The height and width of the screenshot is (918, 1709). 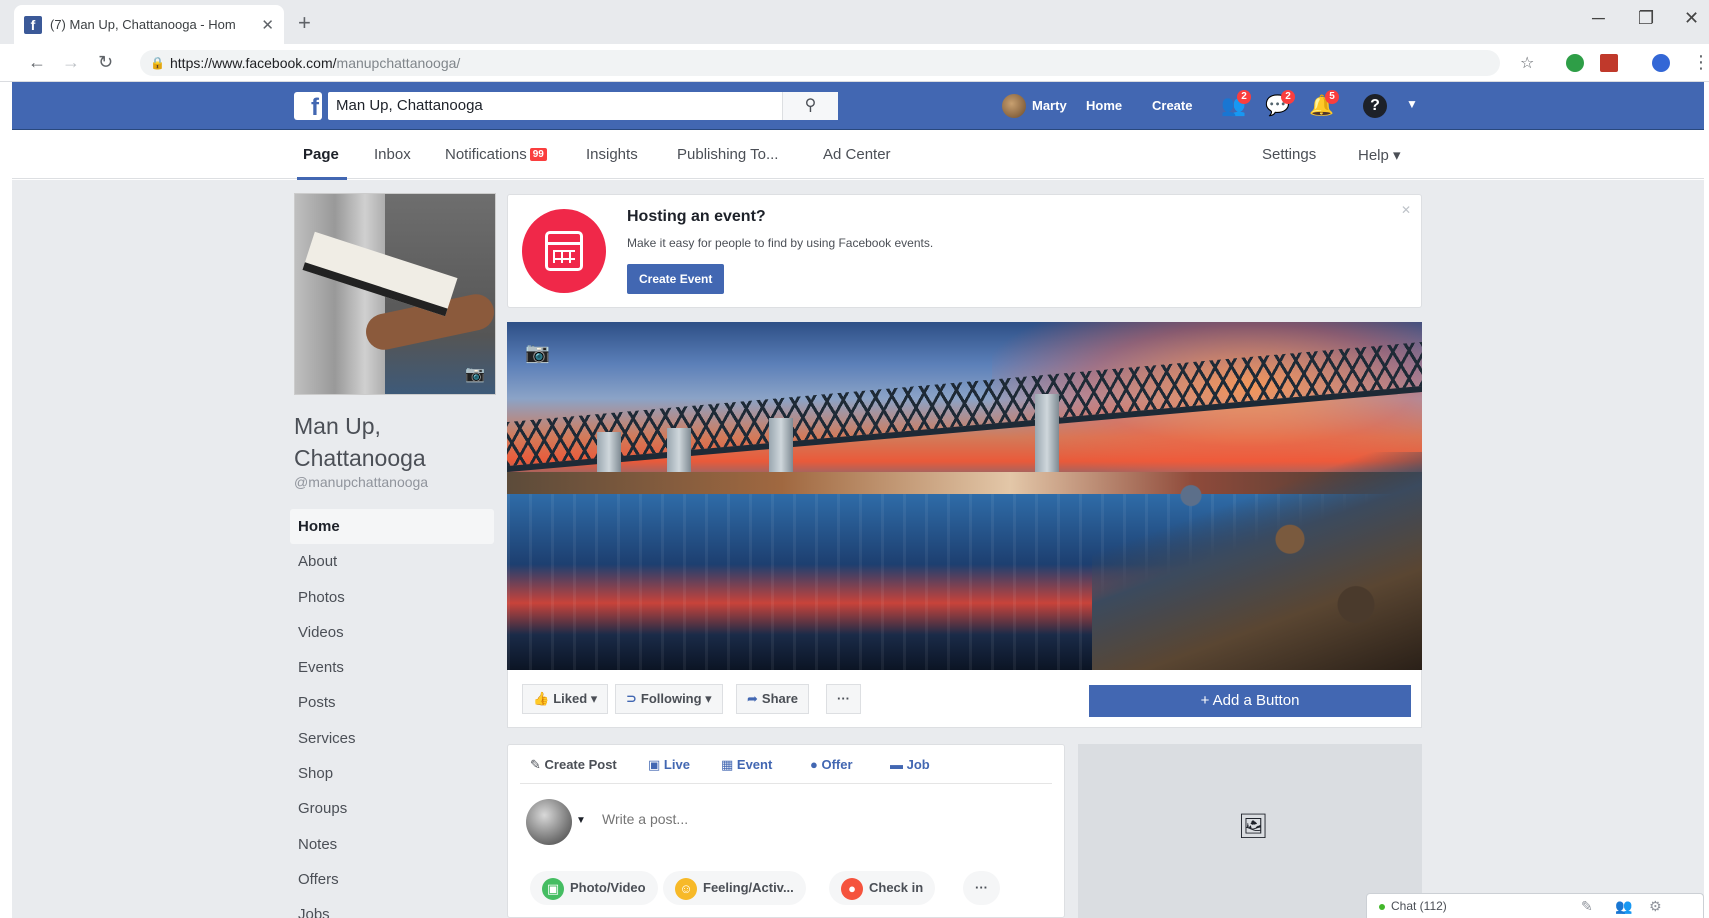 What do you see at coordinates (1104, 105) in the screenshot?
I see `home-link: Home` at bounding box center [1104, 105].